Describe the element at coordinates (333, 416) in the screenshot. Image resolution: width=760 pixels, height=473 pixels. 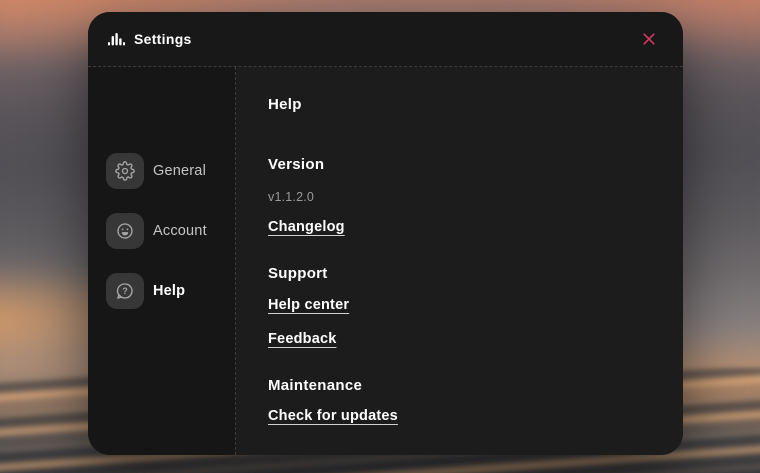
I see `check-for-updates-link: Check for updates` at that location.